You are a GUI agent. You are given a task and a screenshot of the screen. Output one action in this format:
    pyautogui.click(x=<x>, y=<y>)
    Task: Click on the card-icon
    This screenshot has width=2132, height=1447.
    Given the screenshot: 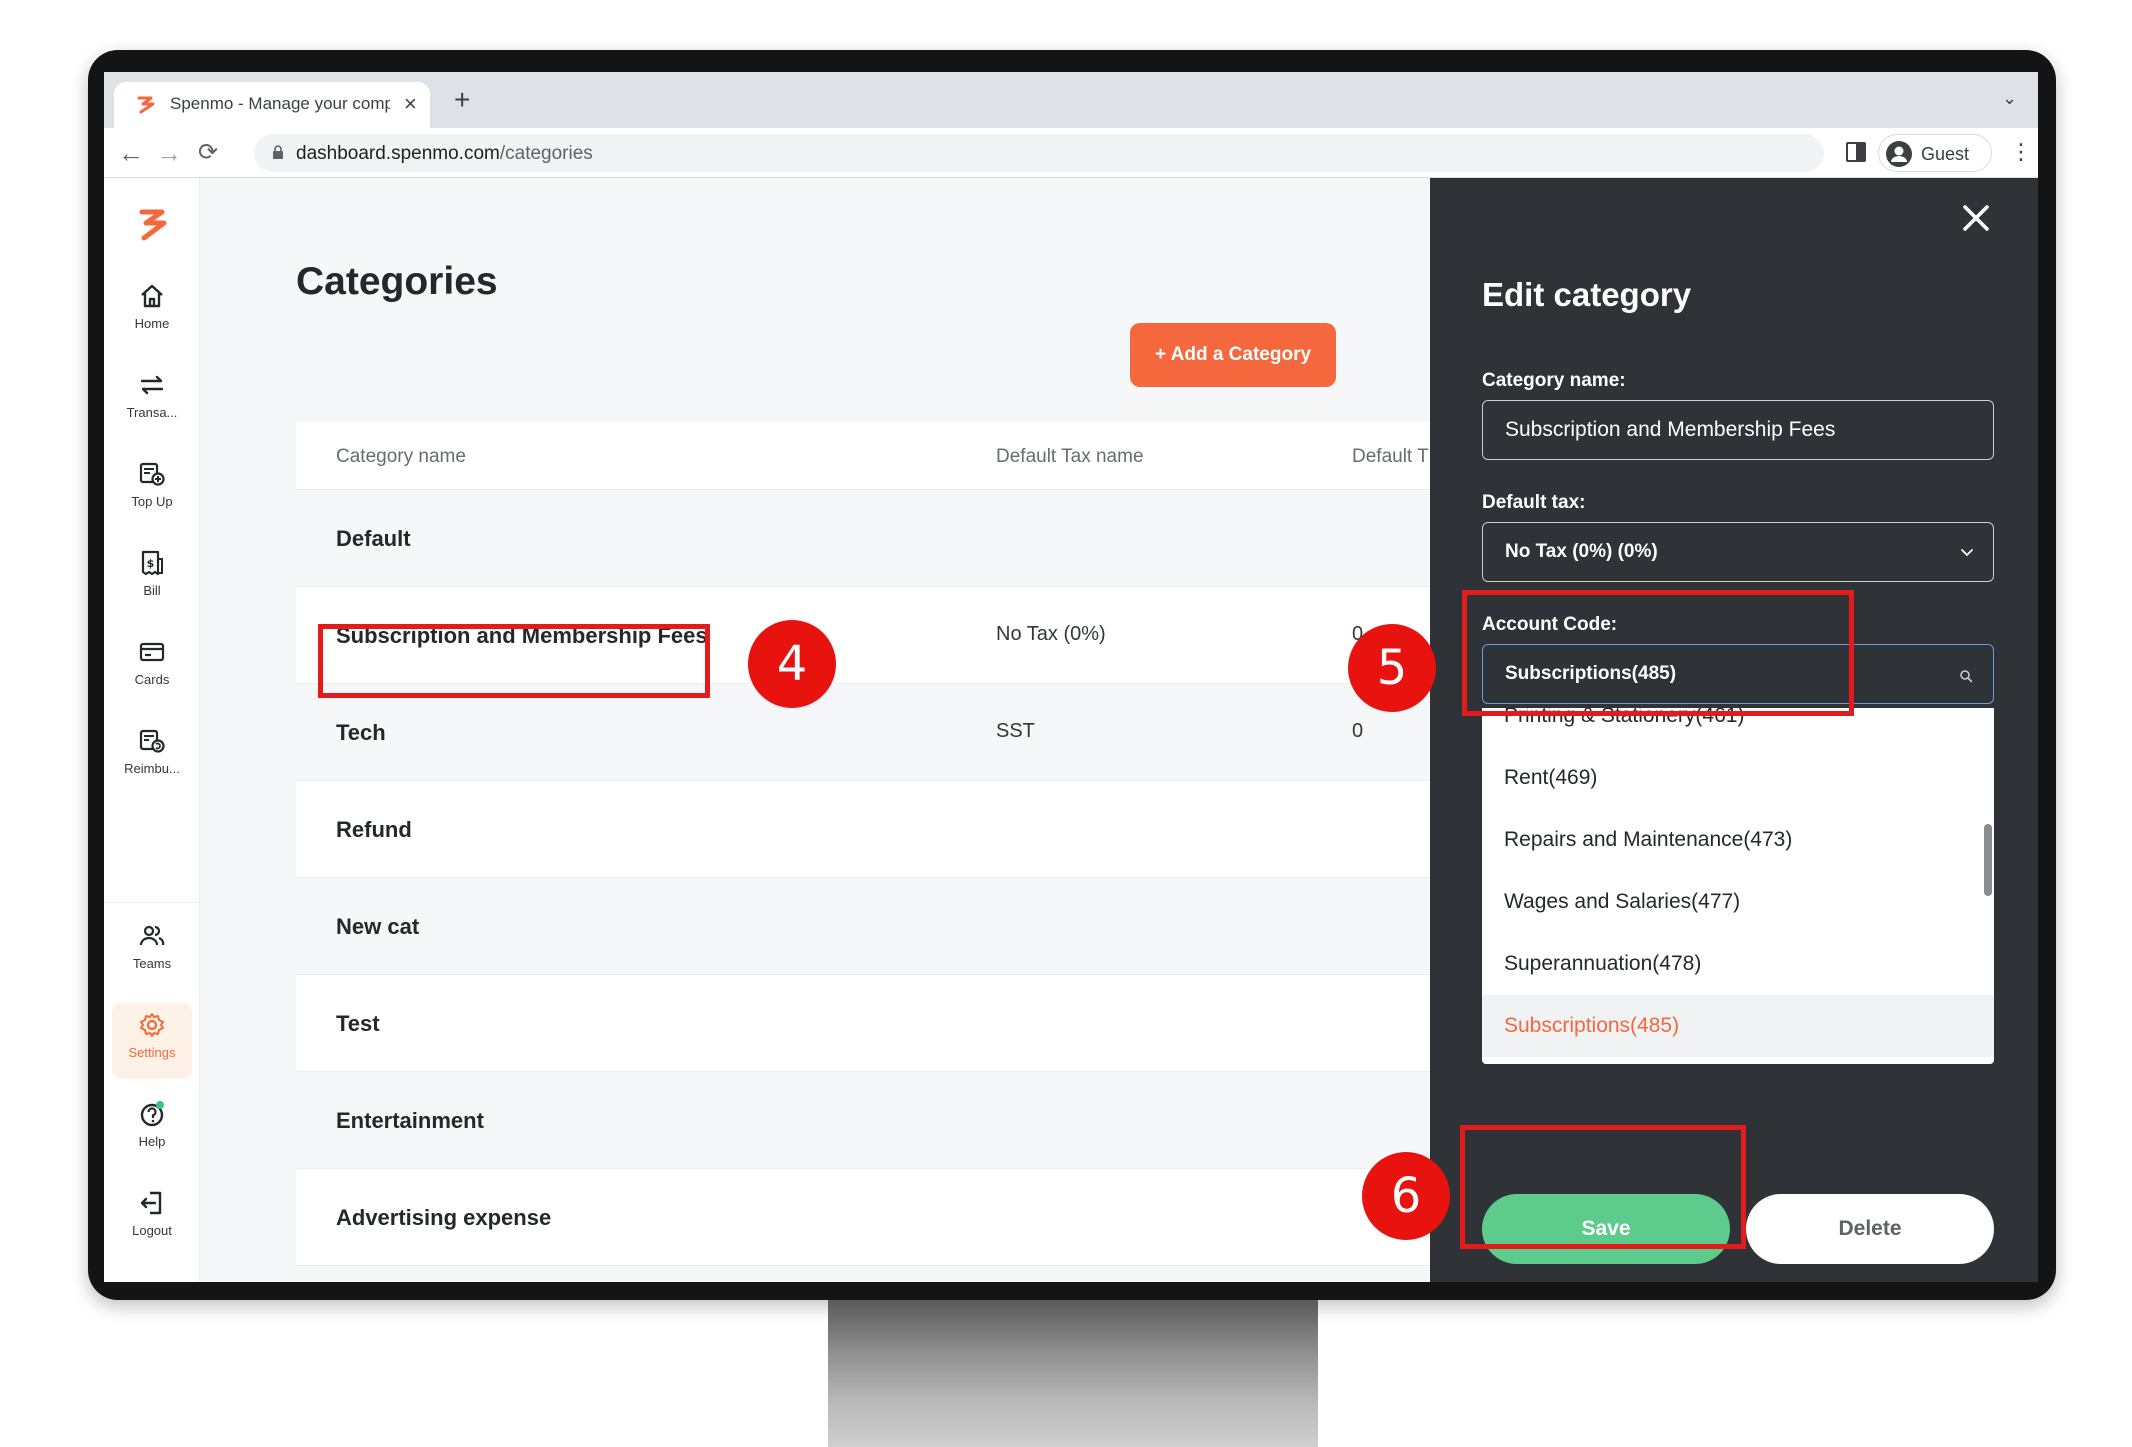 What is the action you would take?
    pyautogui.click(x=152, y=652)
    